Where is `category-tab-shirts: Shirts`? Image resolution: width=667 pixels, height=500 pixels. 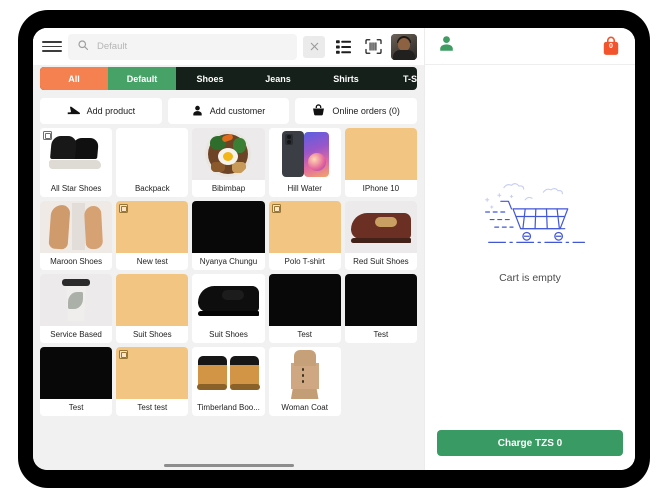 category-tab-shirts: Shirts is located at coordinates (346, 78).